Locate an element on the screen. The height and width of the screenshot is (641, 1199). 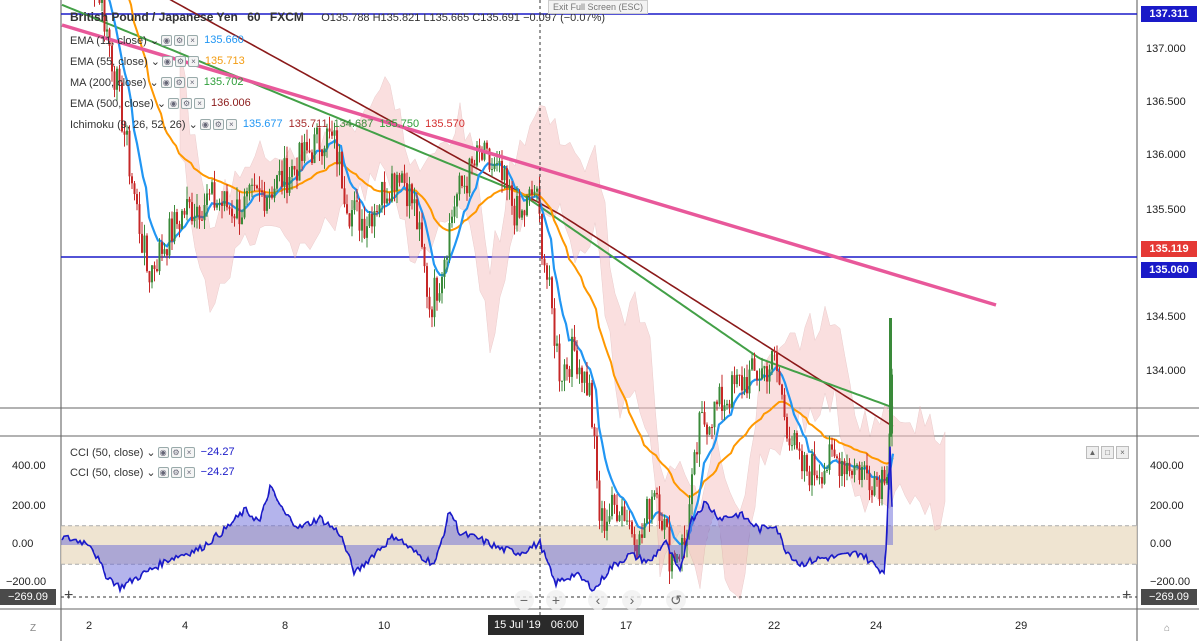
indicator-name: EMA (500, close) ⌄ is located at coordinates (118, 103).